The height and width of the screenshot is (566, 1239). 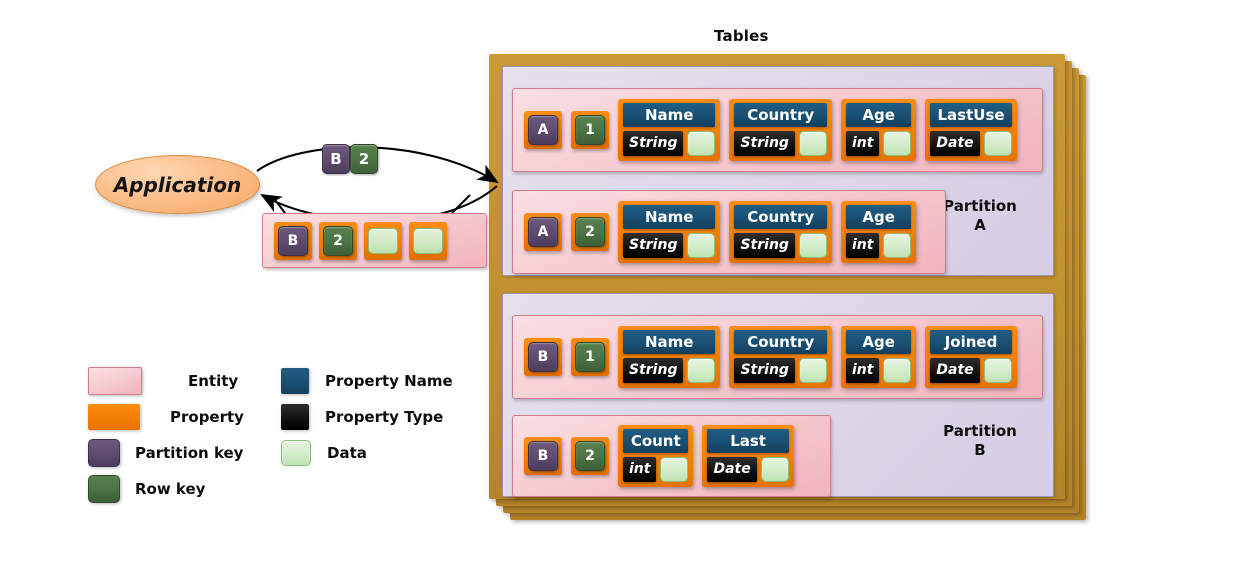 I want to click on legend-item-property: Property, so click(x=184, y=417).